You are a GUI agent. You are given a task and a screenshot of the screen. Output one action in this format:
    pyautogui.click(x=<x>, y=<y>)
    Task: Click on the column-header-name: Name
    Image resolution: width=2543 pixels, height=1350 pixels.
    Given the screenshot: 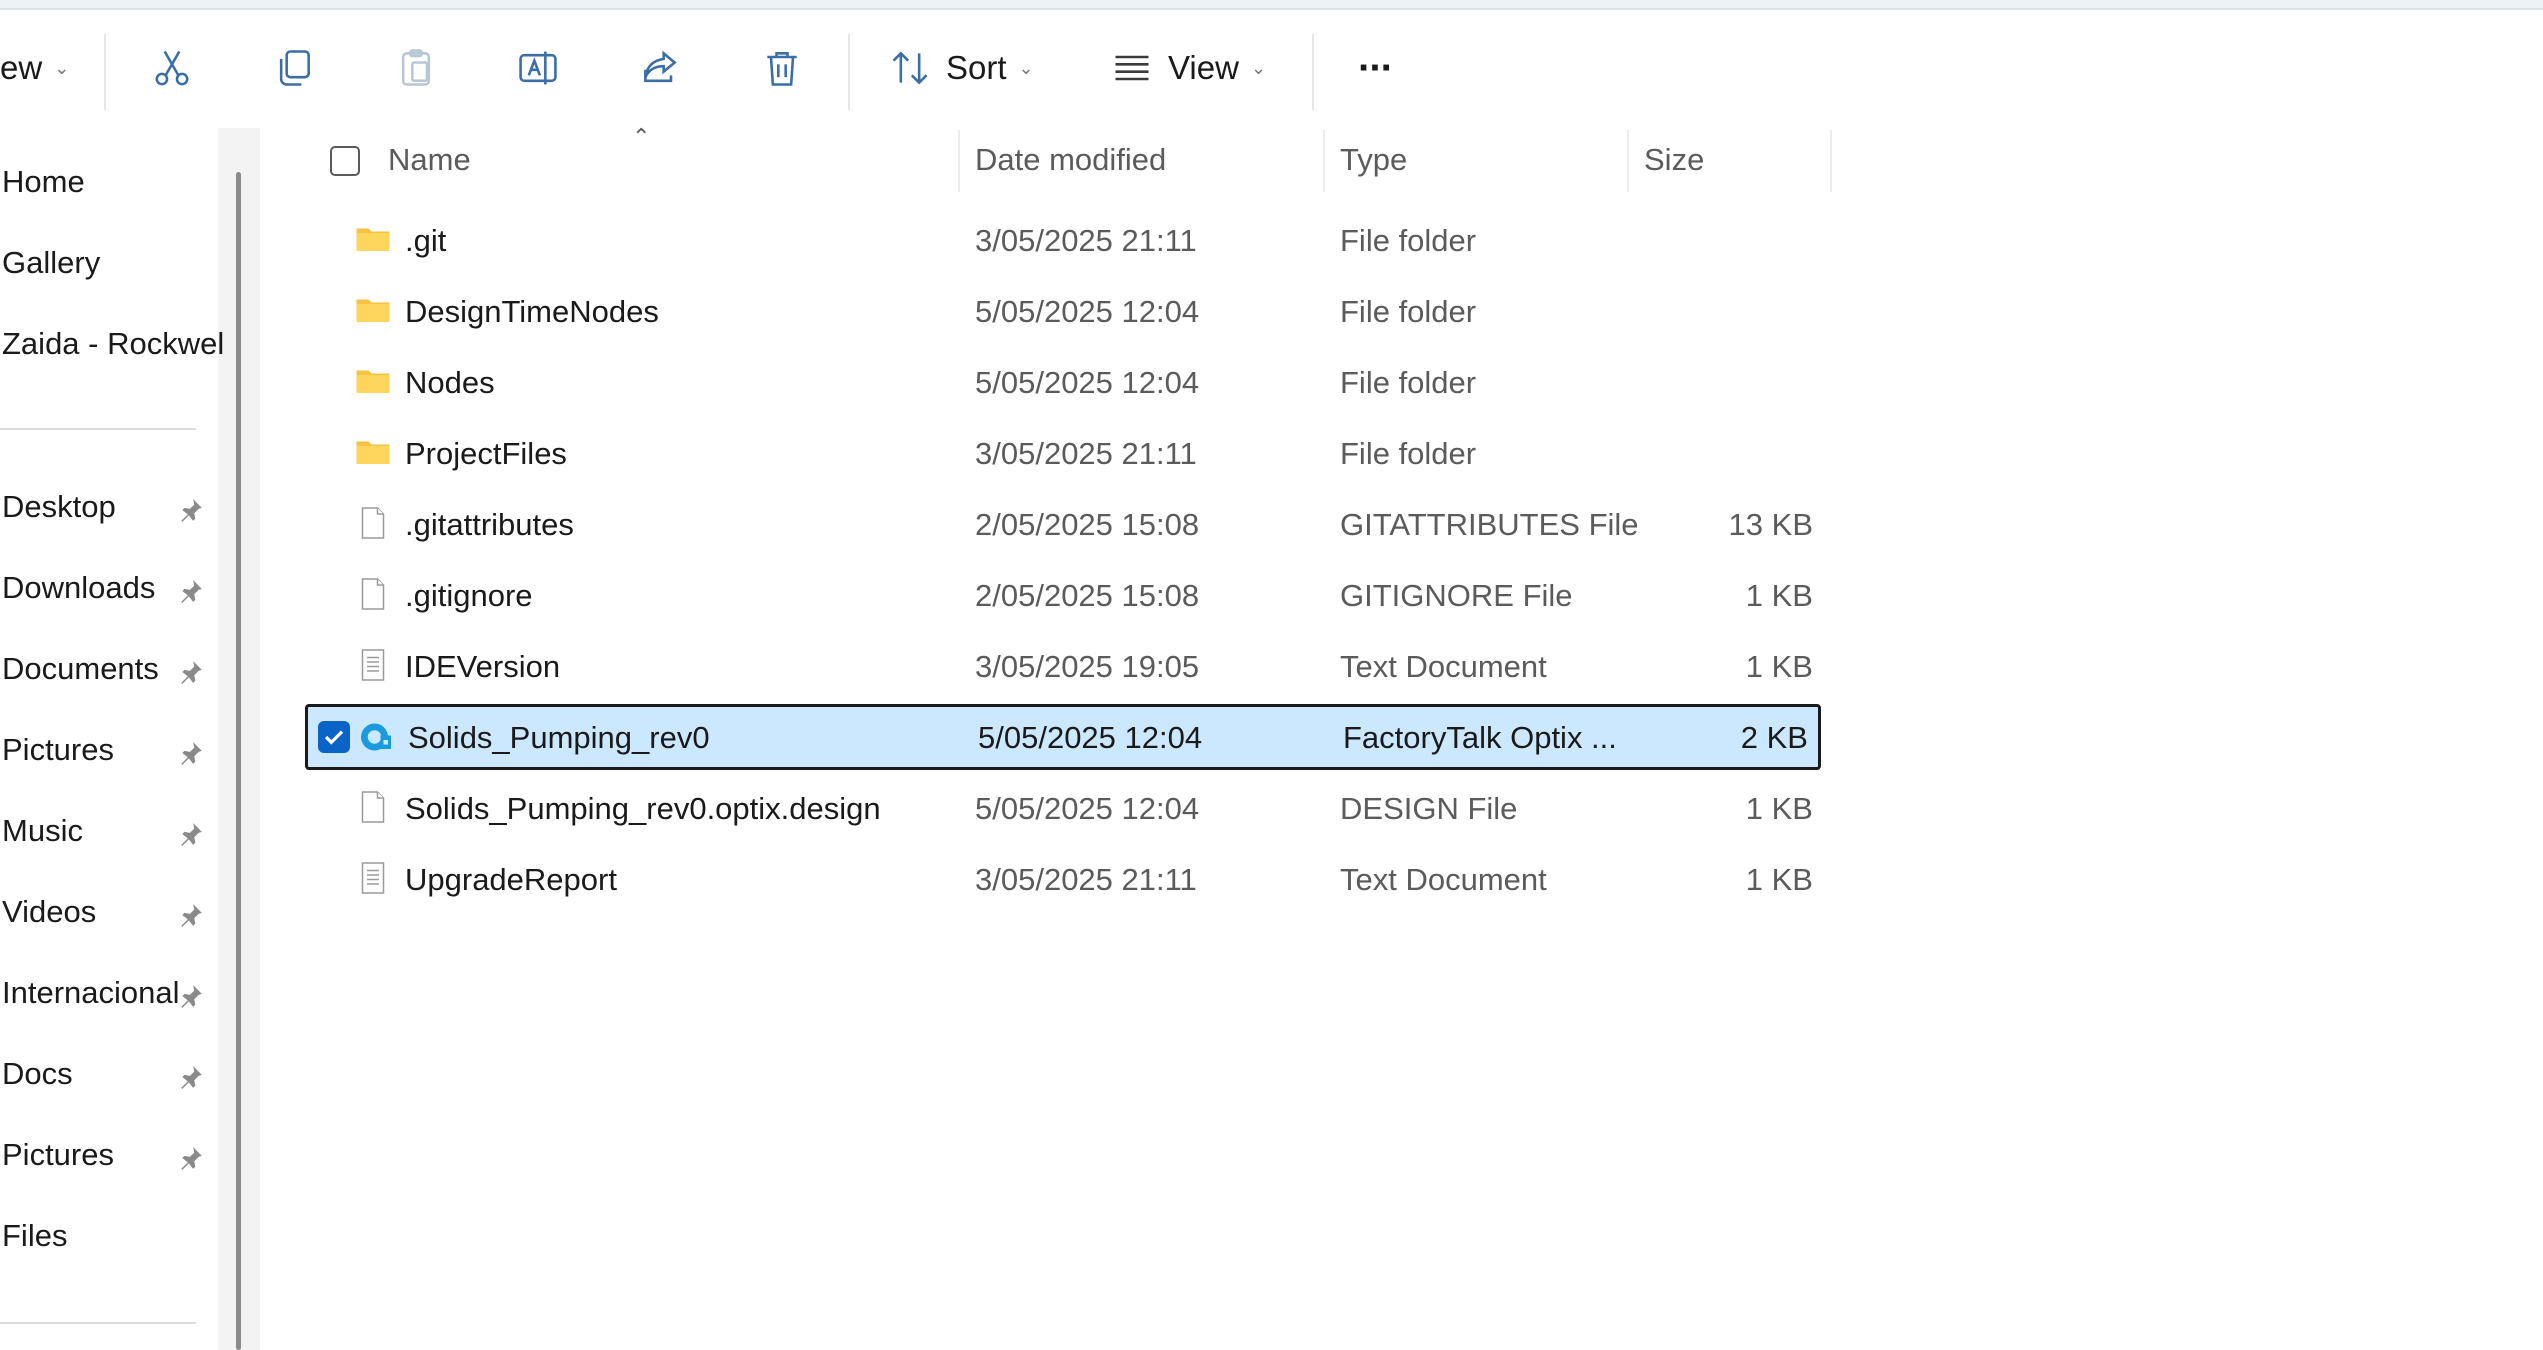 What is the action you would take?
    pyautogui.click(x=429, y=160)
    